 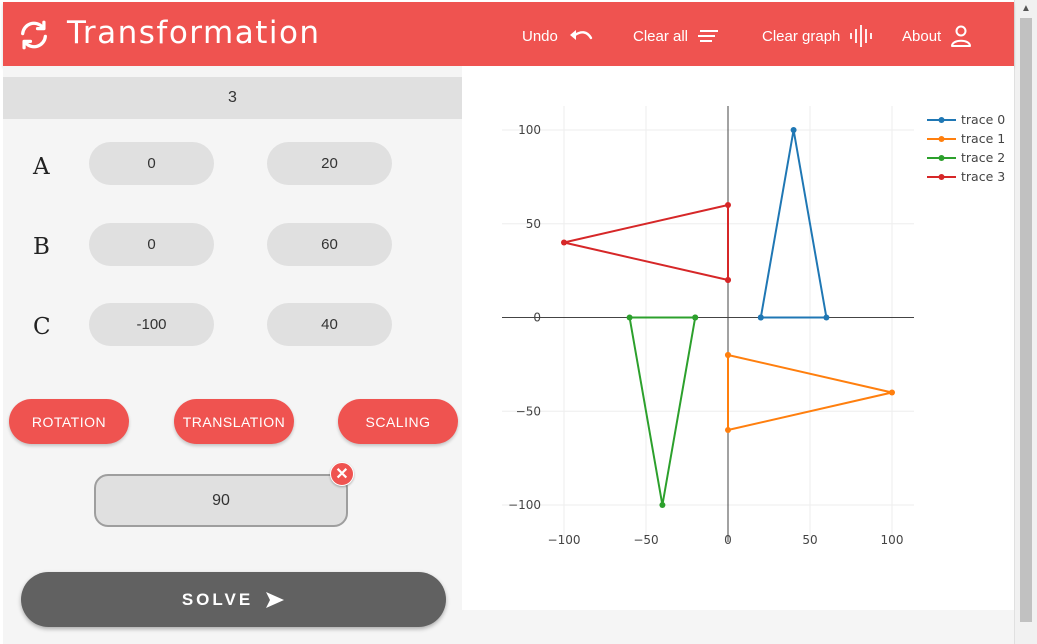 I want to click on angle-input: 90, so click(x=221, y=500).